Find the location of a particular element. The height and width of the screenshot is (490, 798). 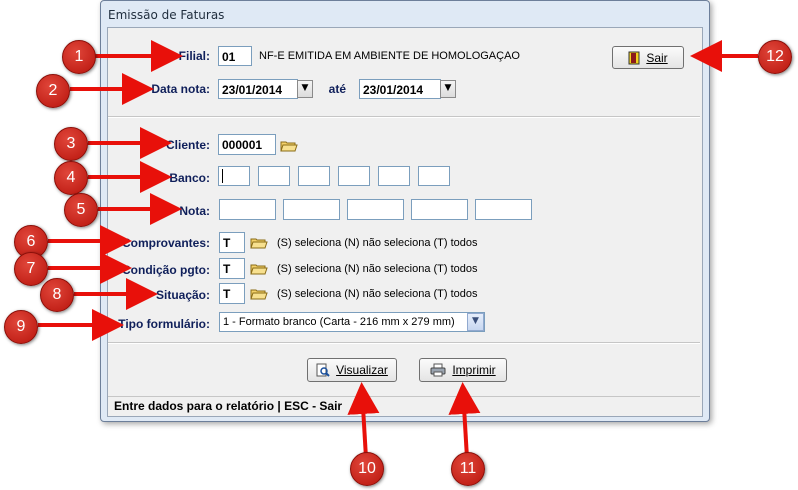

callout-badge-7: 7 is located at coordinates (31, 269).